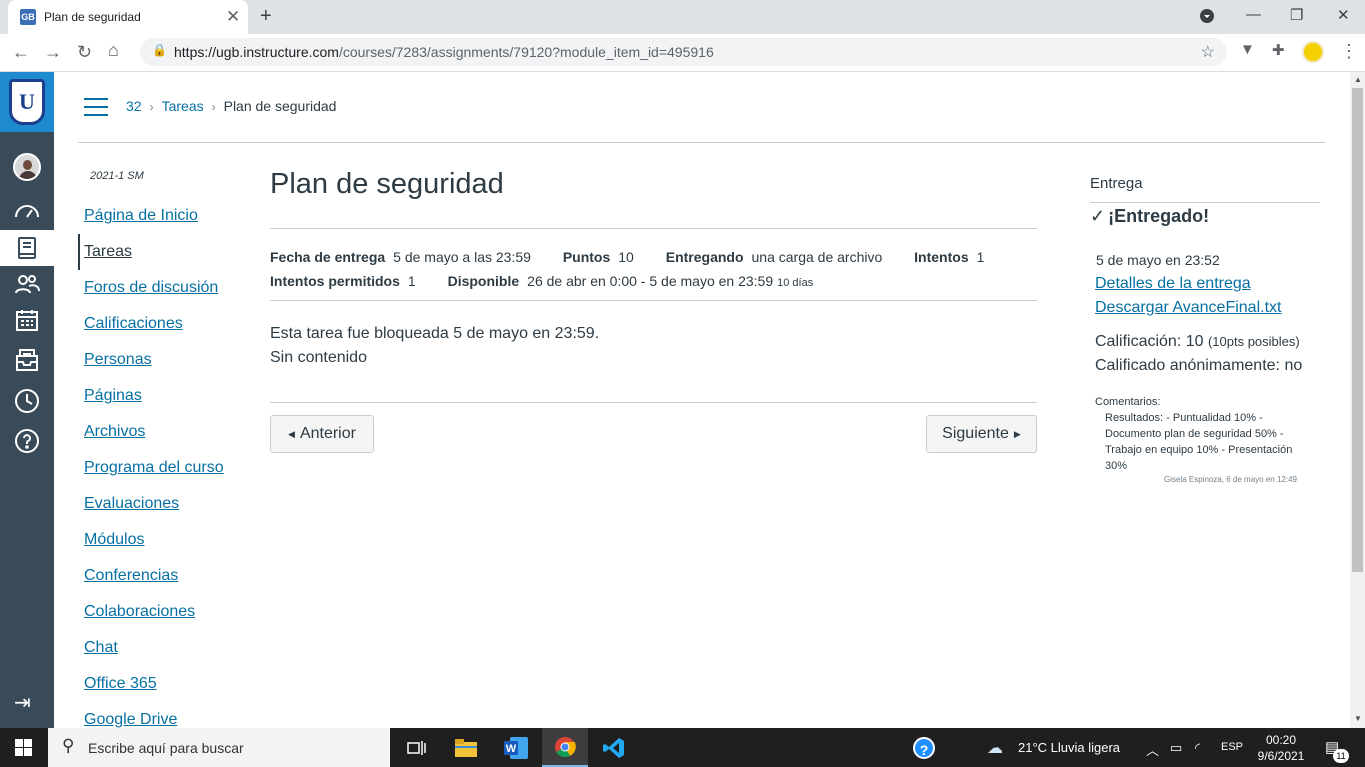 Image resolution: width=1365 pixels, height=767 pixels. Describe the element at coordinates (53, 52) in the screenshot. I see `forward-icon: →` at that location.